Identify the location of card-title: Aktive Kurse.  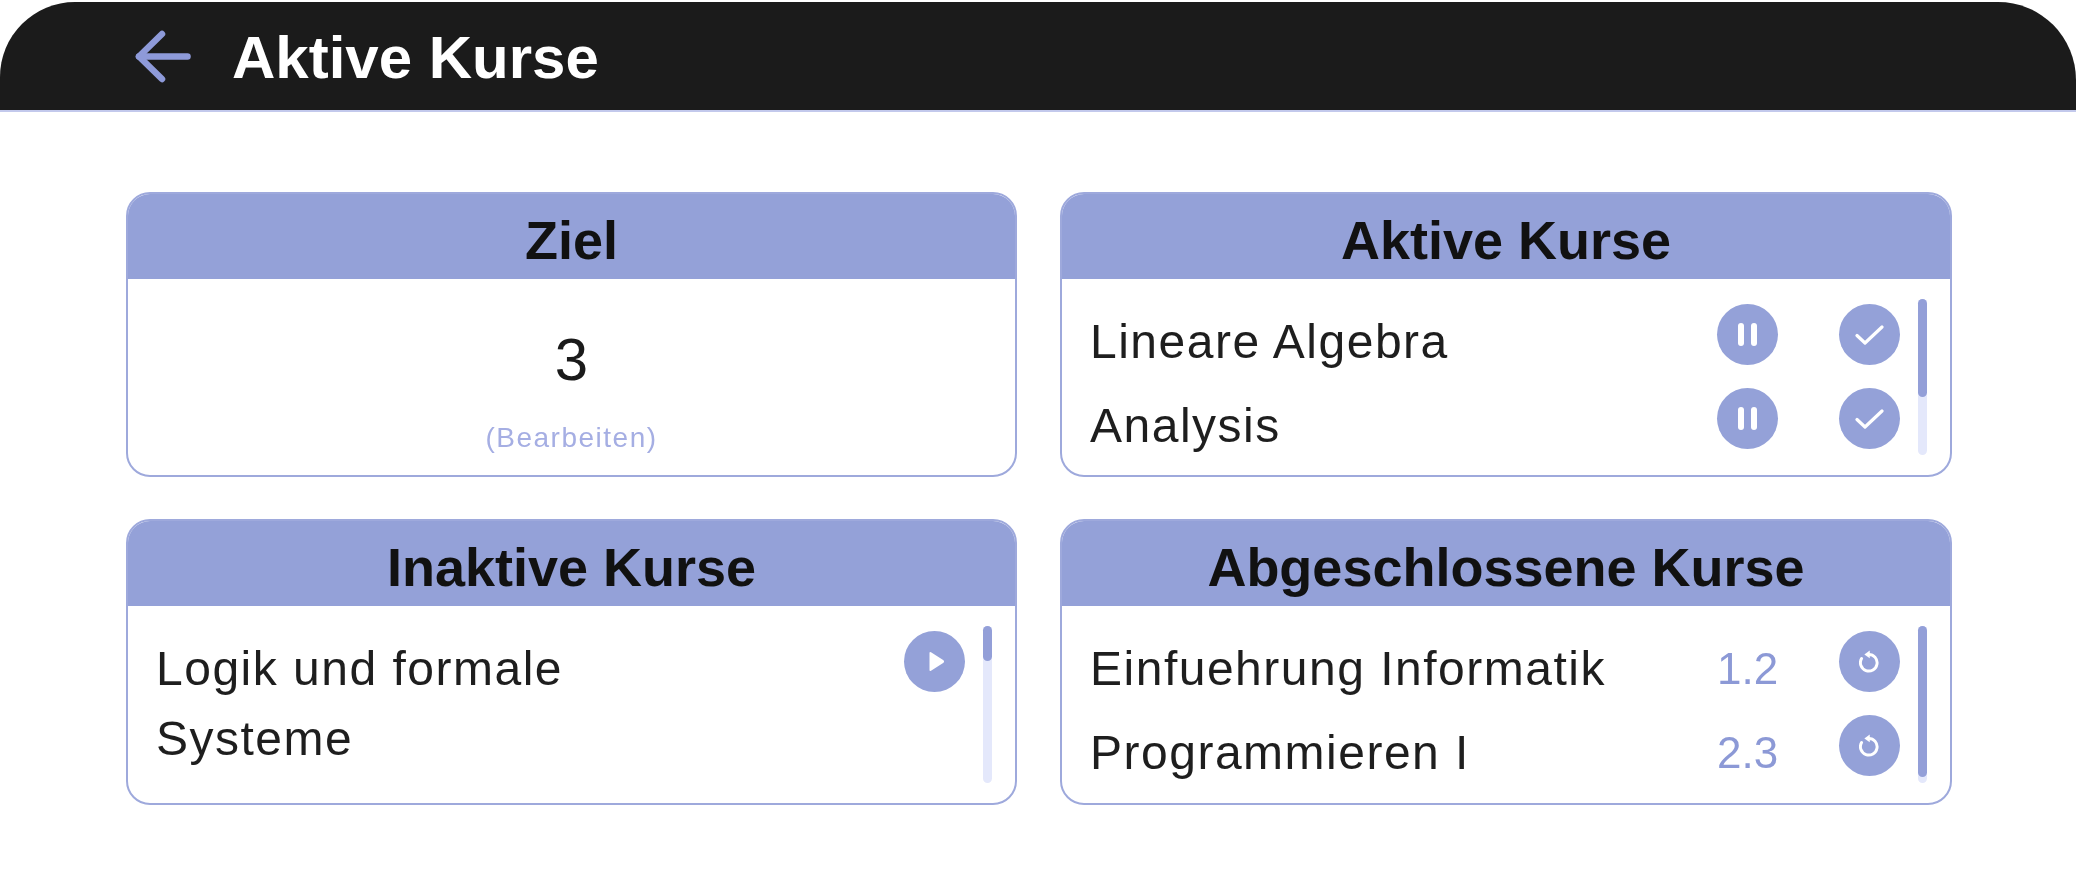
(1506, 239).